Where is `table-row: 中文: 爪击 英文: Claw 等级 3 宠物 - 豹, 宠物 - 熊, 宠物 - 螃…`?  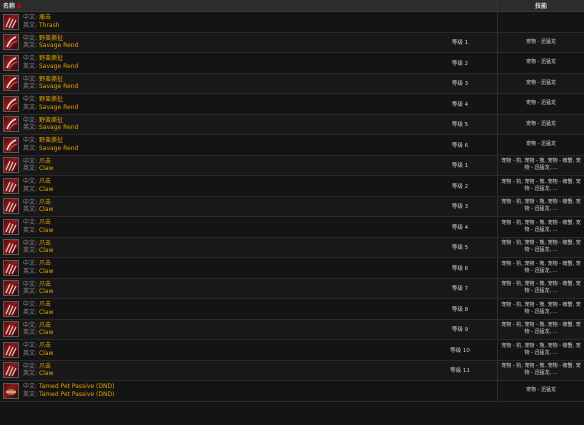
table-row: 中文: 爪击 英文: Claw 等级 3 宠物 - 豹, 宠物 - 熊, 宠物 - 螃… is located at coordinates (292, 206).